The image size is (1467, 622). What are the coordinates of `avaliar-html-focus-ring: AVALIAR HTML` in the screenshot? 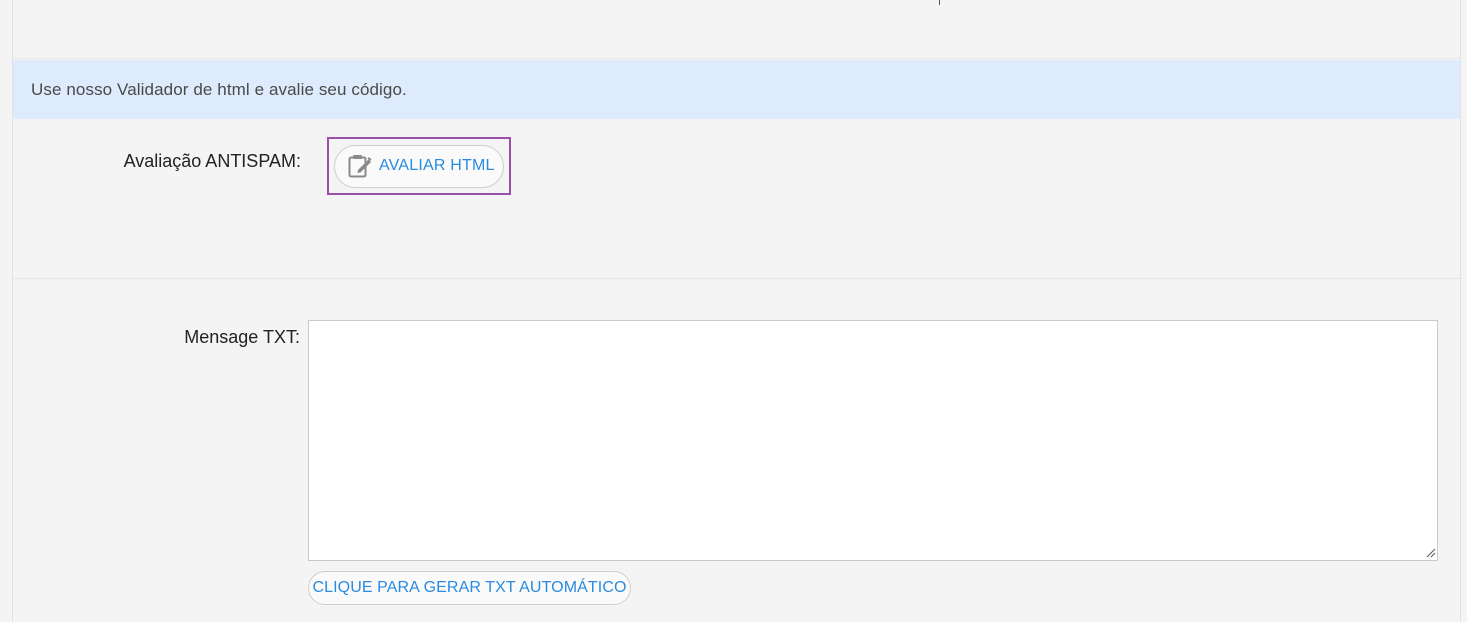 It's located at (419, 166).